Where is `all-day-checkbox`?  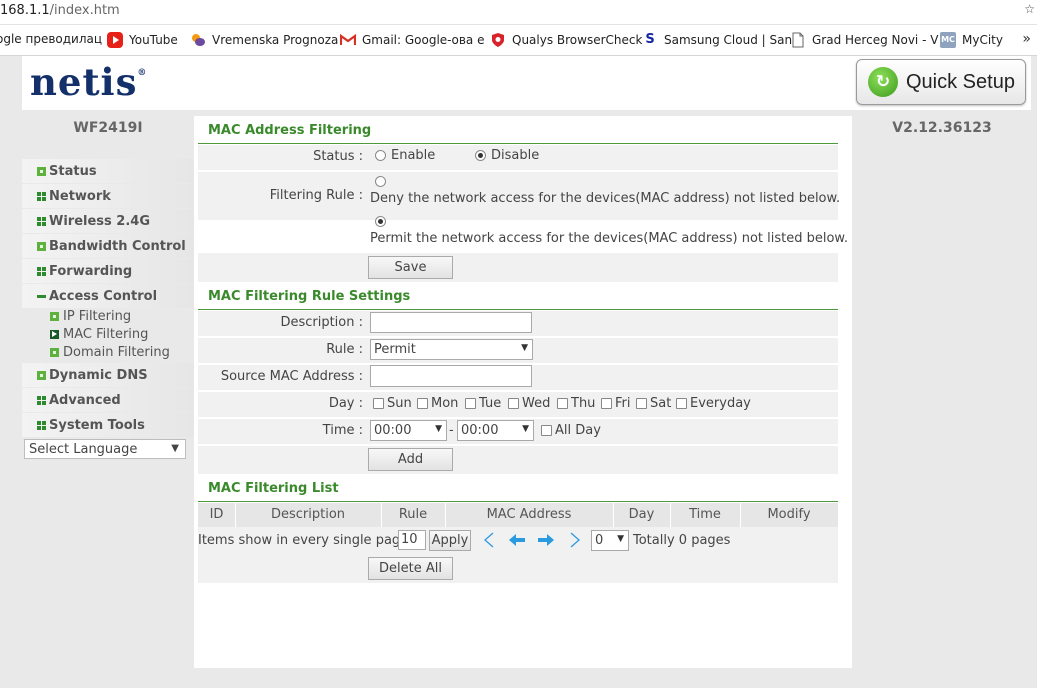
all-day-checkbox is located at coordinates (546, 430).